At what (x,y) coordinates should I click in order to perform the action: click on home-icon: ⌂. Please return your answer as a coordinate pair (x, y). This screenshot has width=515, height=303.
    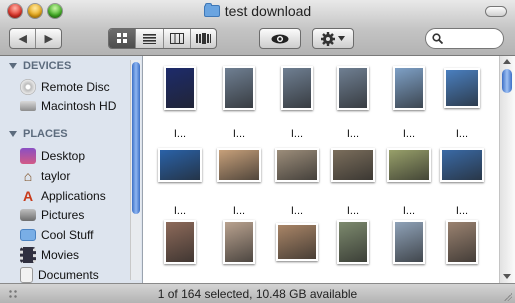
    Looking at the image, I should click on (28, 176).